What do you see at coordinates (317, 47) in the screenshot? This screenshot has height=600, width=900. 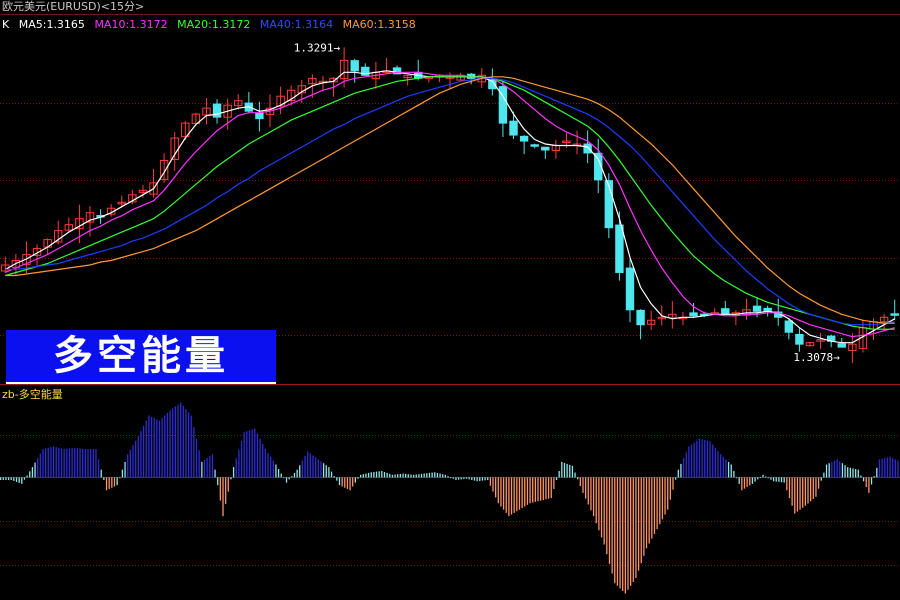 I see `high-price-label: 1.3291→` at bounding box center [317, 47].